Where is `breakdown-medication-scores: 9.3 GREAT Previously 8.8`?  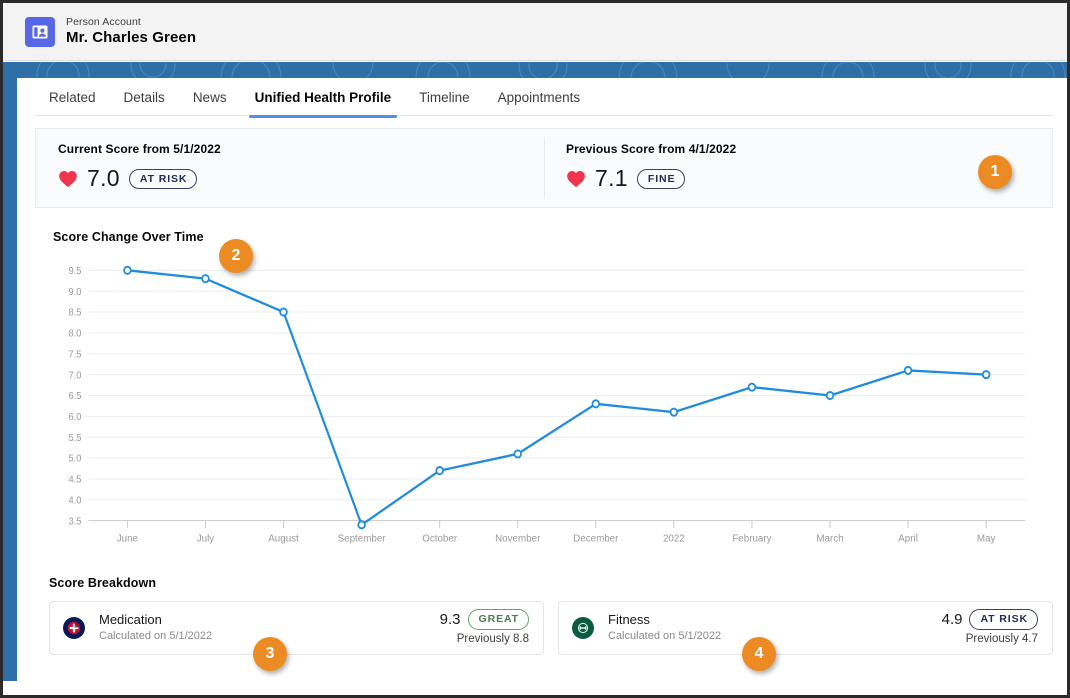
breakdown-medication-scores: 9.3 GREAT Previously 8.8 is located at coordinates (484, 628).